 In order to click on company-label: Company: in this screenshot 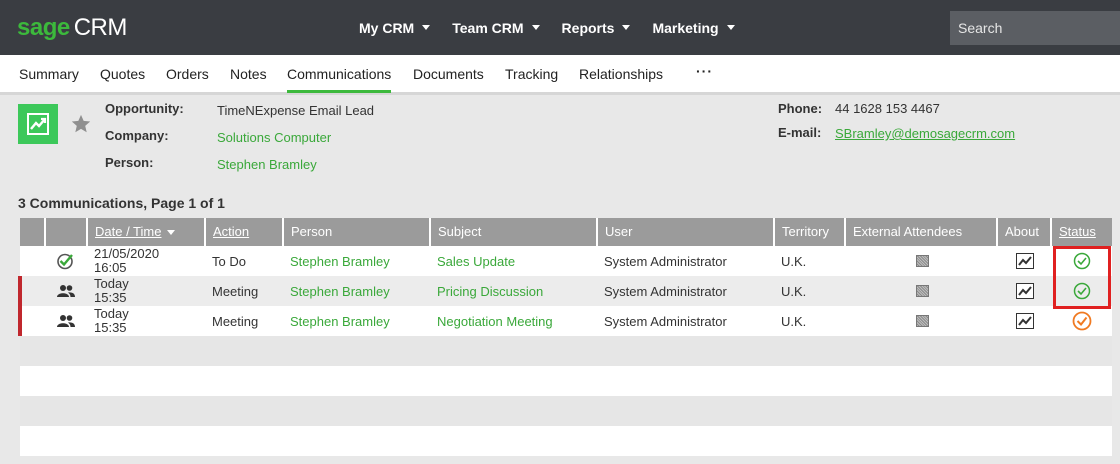, I will do `click(137, 135)`.